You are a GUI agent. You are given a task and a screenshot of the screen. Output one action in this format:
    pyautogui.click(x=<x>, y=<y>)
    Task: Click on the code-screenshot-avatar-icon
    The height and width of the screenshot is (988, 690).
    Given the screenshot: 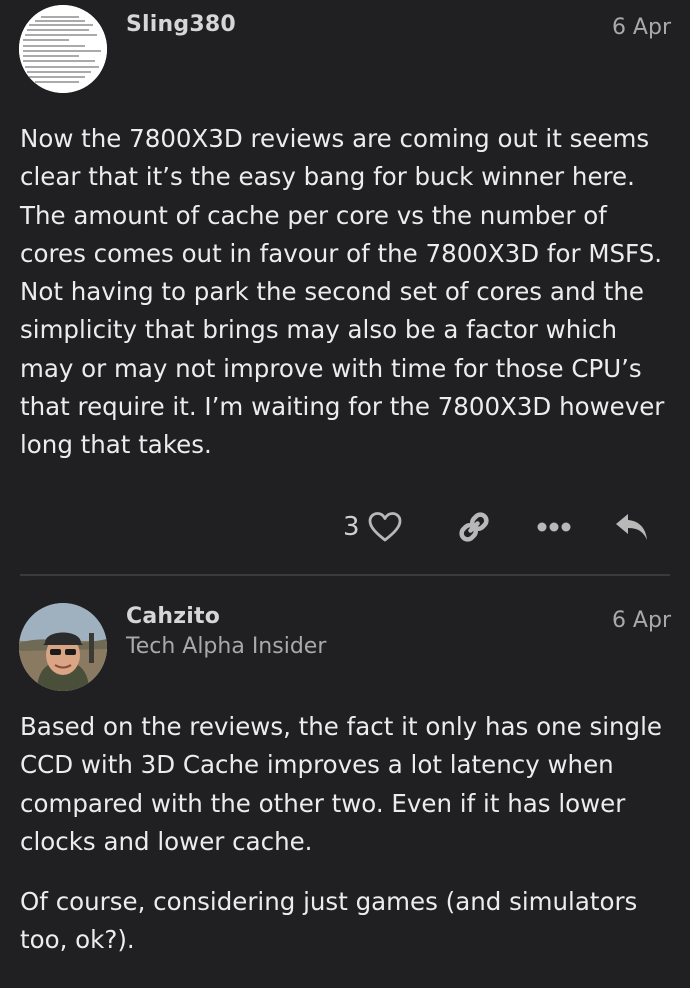 What is the action you would take?
    pyautogui.click(x=63, y=49)
    